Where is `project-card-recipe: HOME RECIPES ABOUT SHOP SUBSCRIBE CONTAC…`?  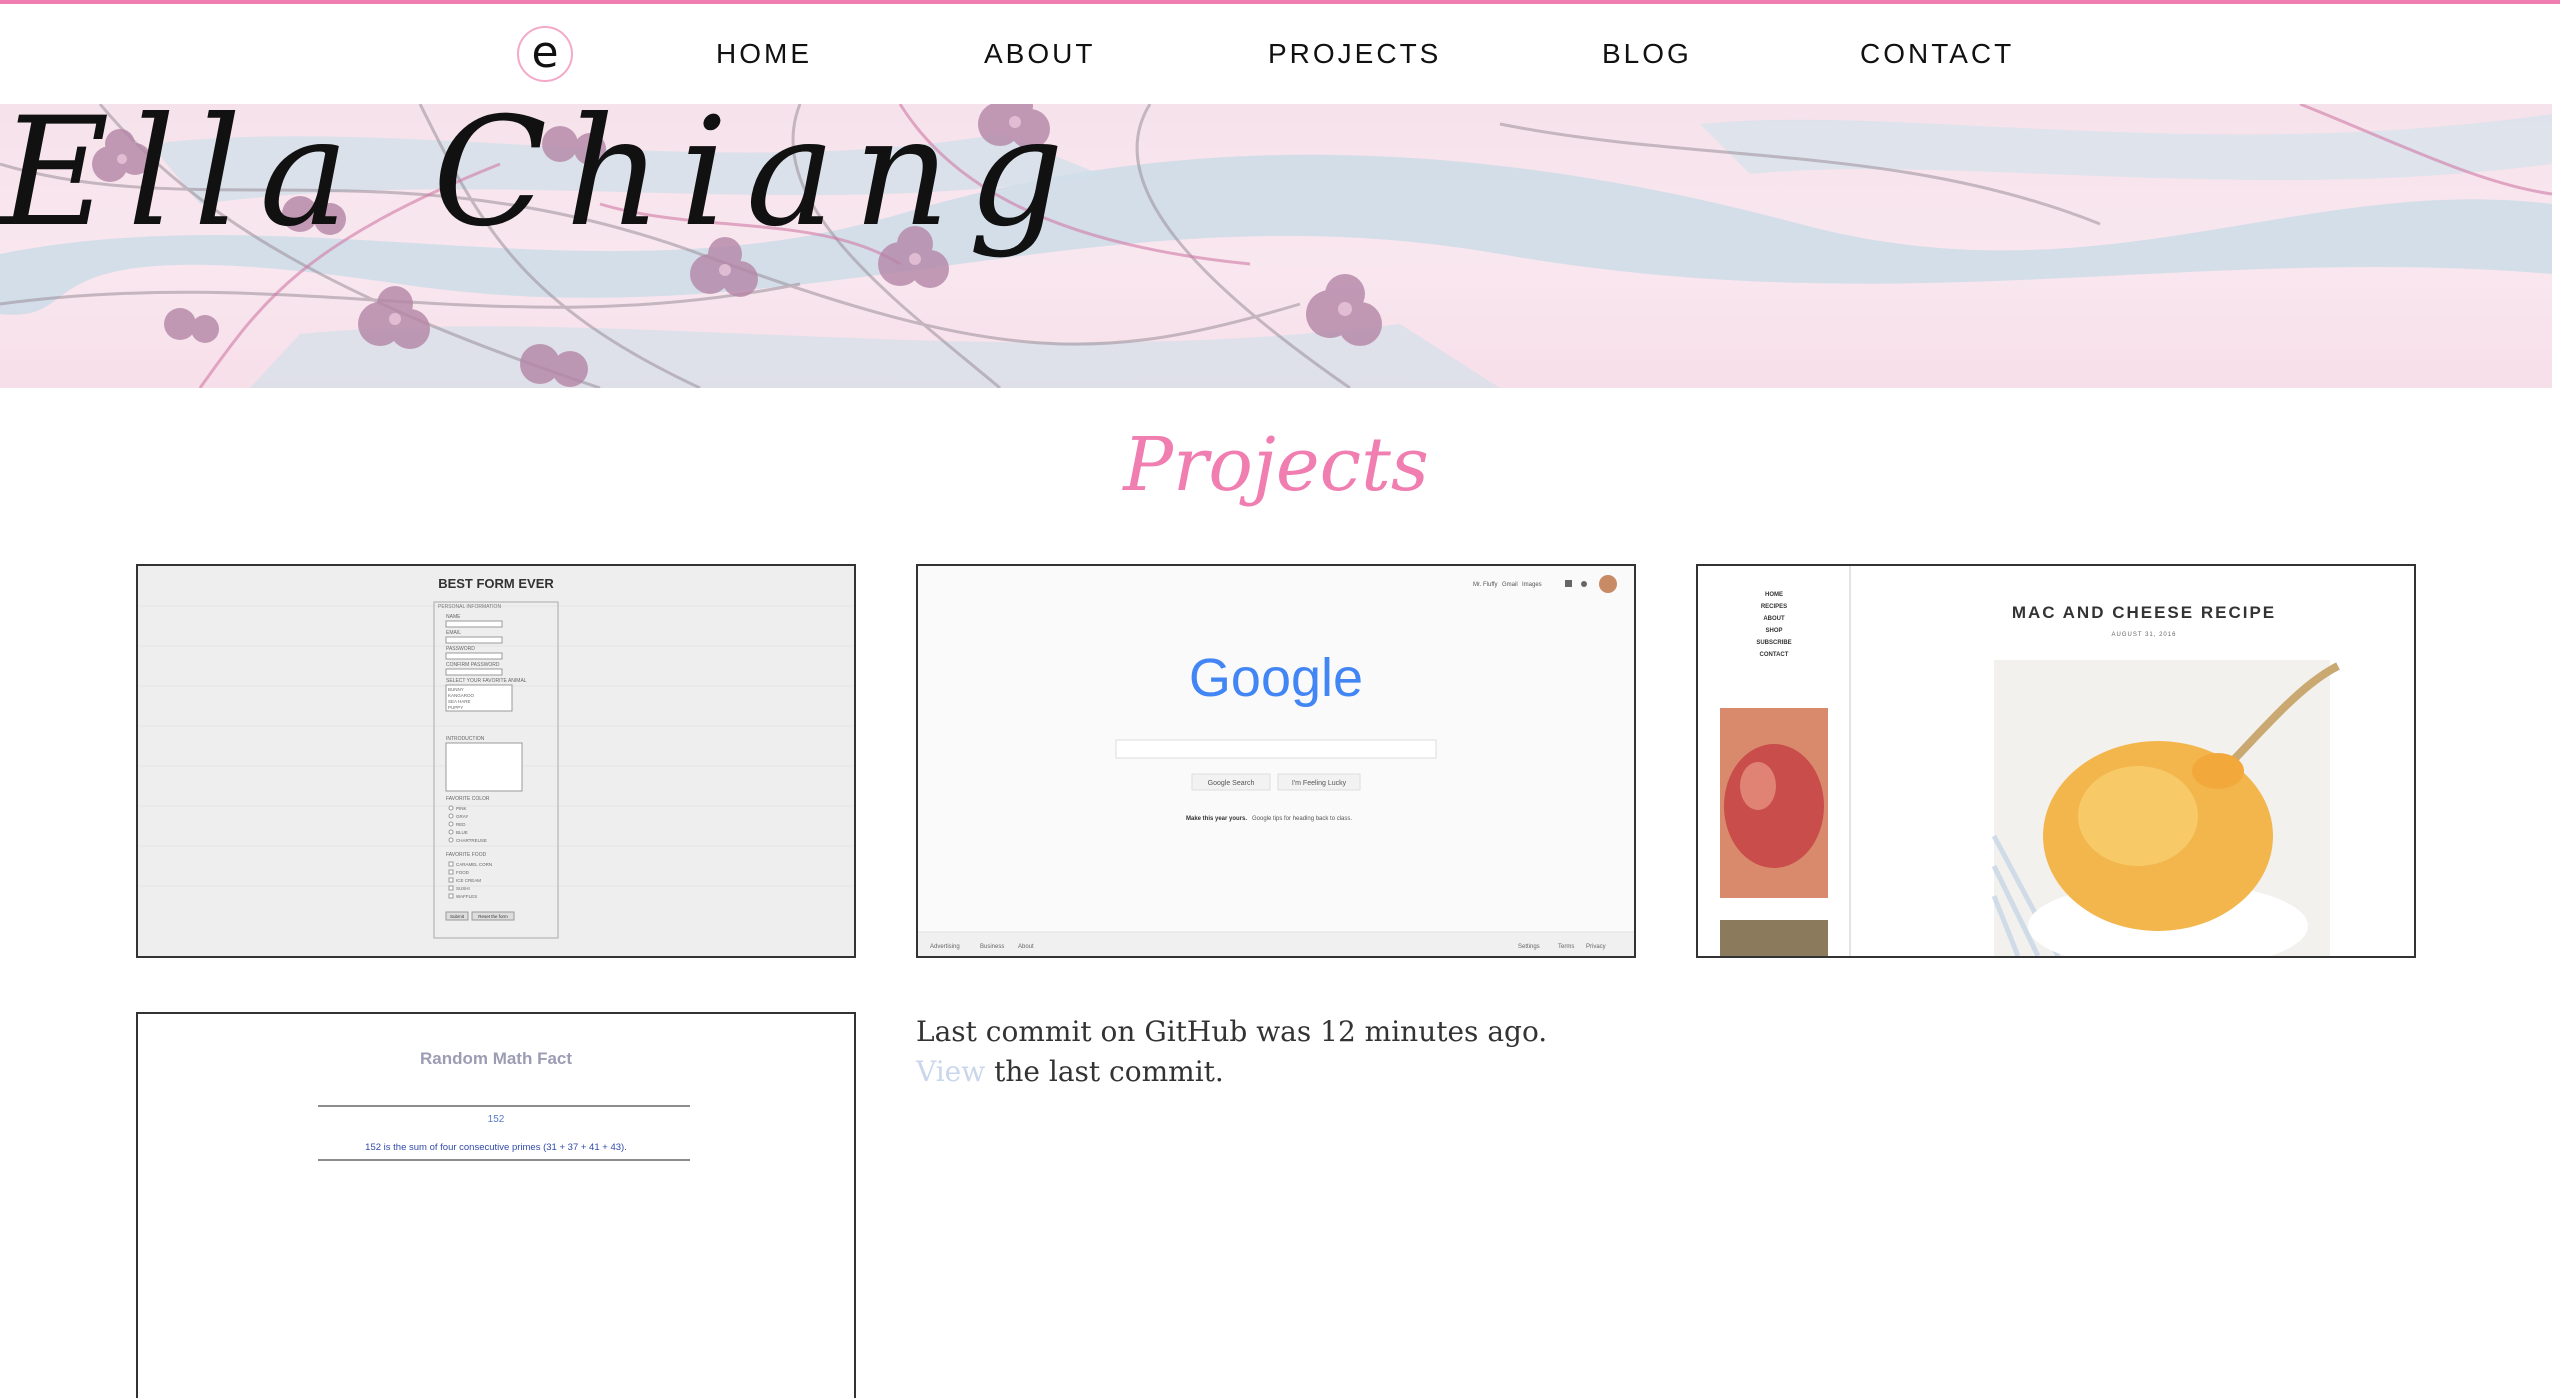
project-card-recipe: HOME RECIPES ABOUT SHOP SUBSCRIBE CONTAC… is located at coordinates (2056, 761).